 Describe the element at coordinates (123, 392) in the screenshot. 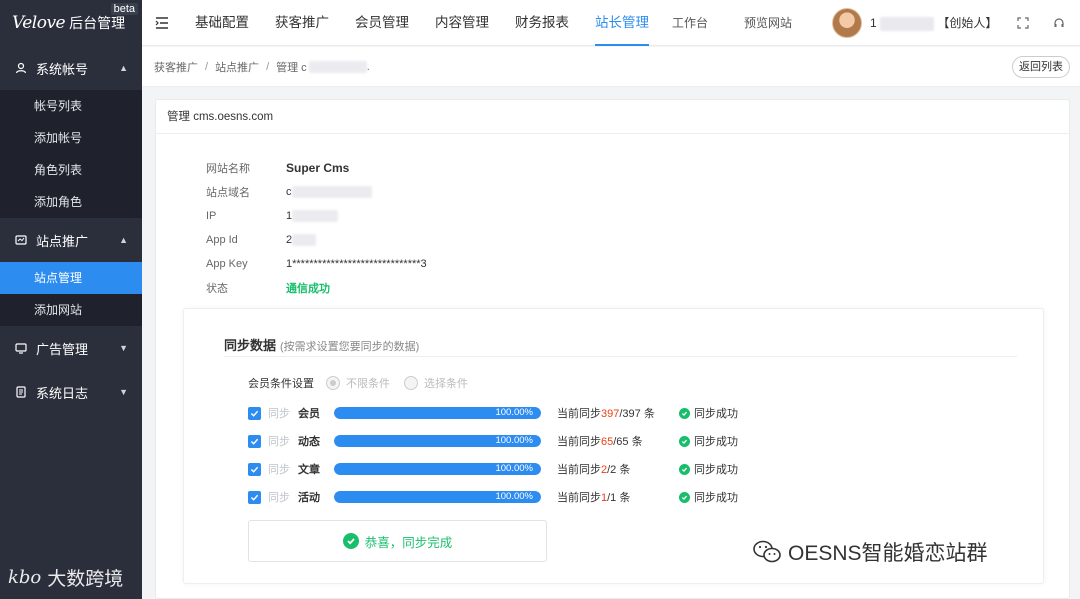

I see `chevron-down-icon: ▼` at that location.